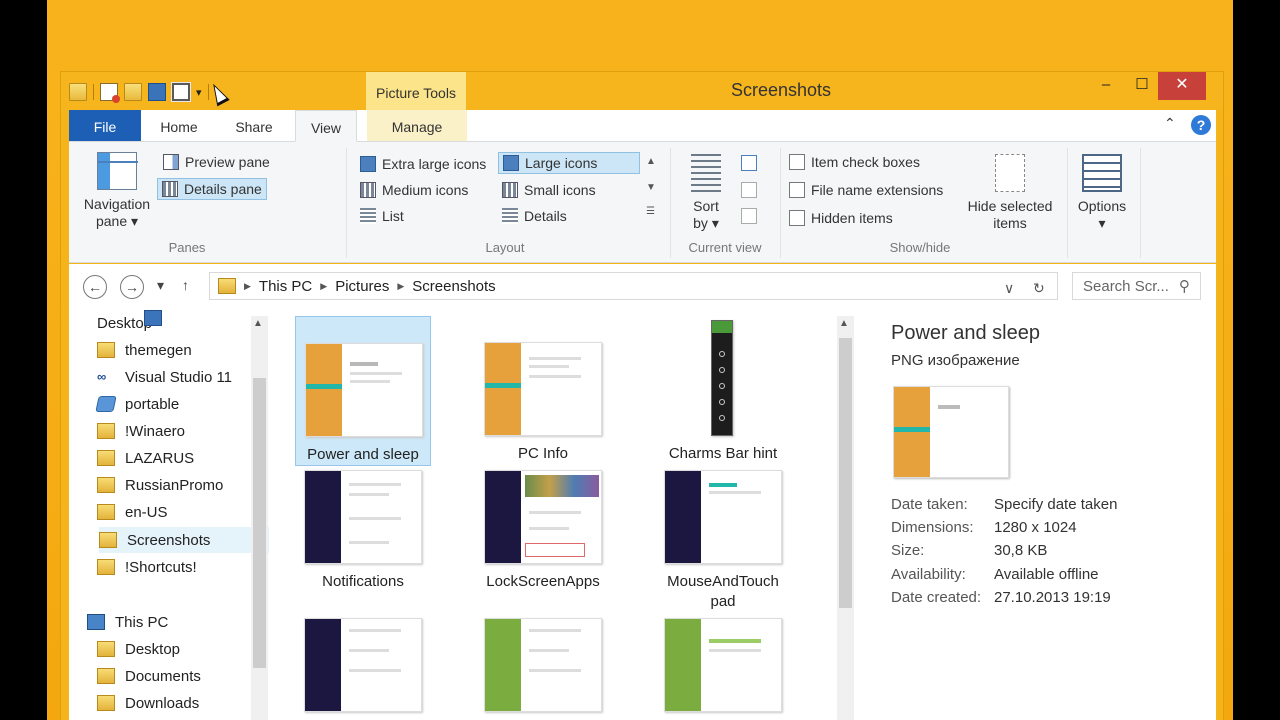  What do you see at coordinates (212, 189) in the screenshot?
I see `details-pane-button: Details pane` at bounding box center [212, 189].